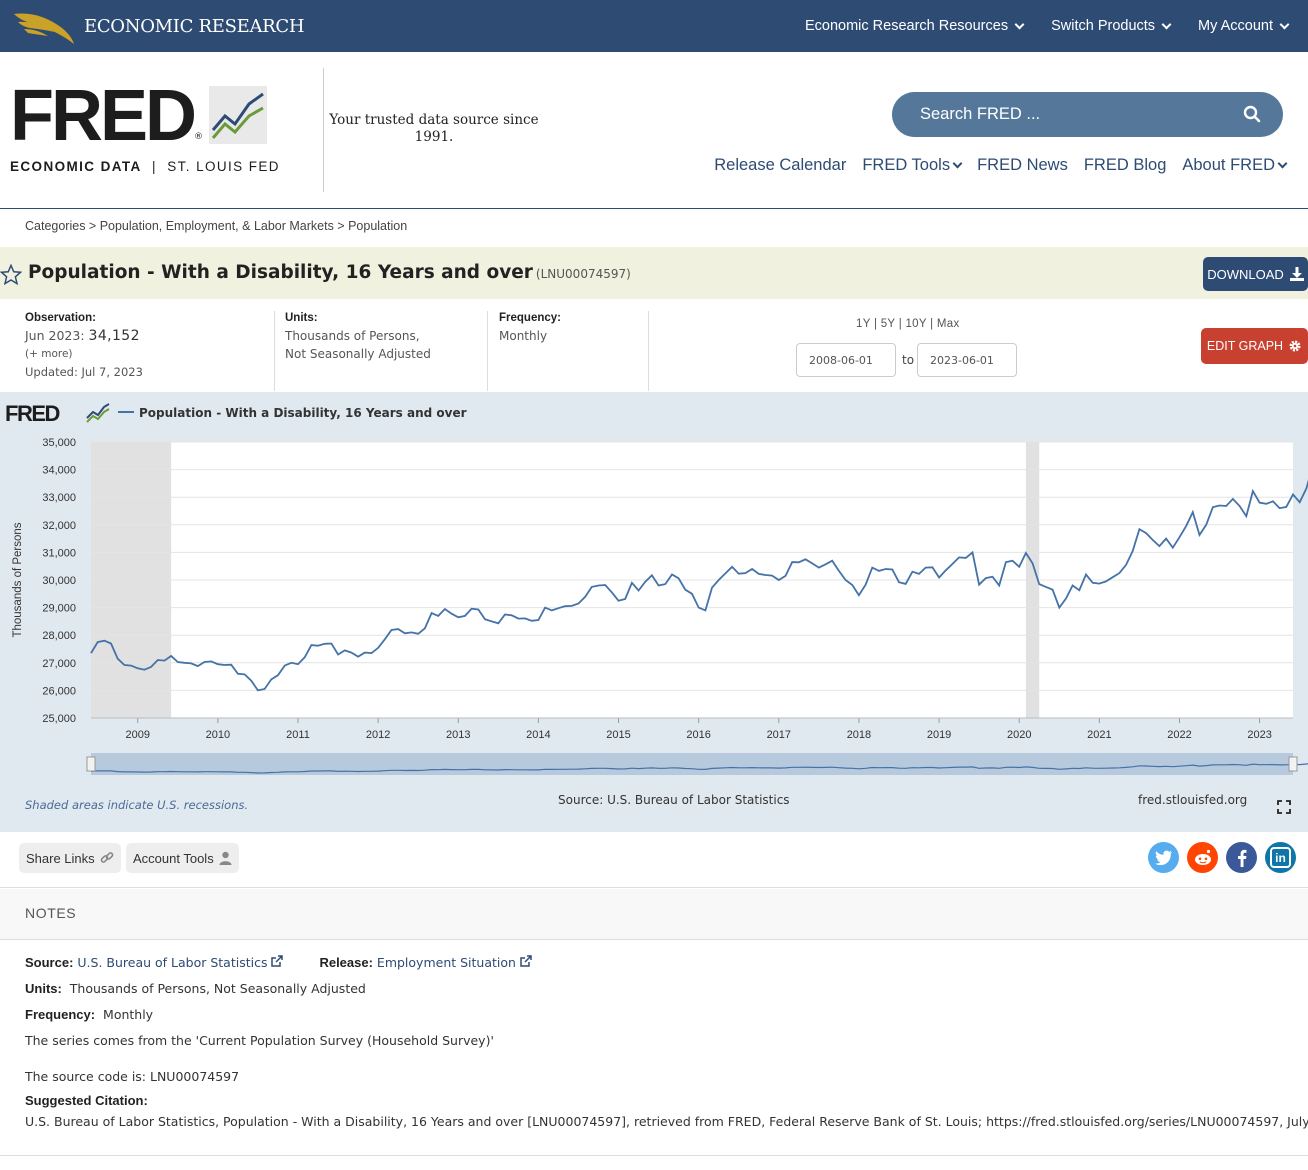 The height and width of the screenshot is (1170, 1308). What do you see at coordinates (378, 735) in the screenshot?
I see `x-tick-label: 2012` at bounding box center [378, 735].